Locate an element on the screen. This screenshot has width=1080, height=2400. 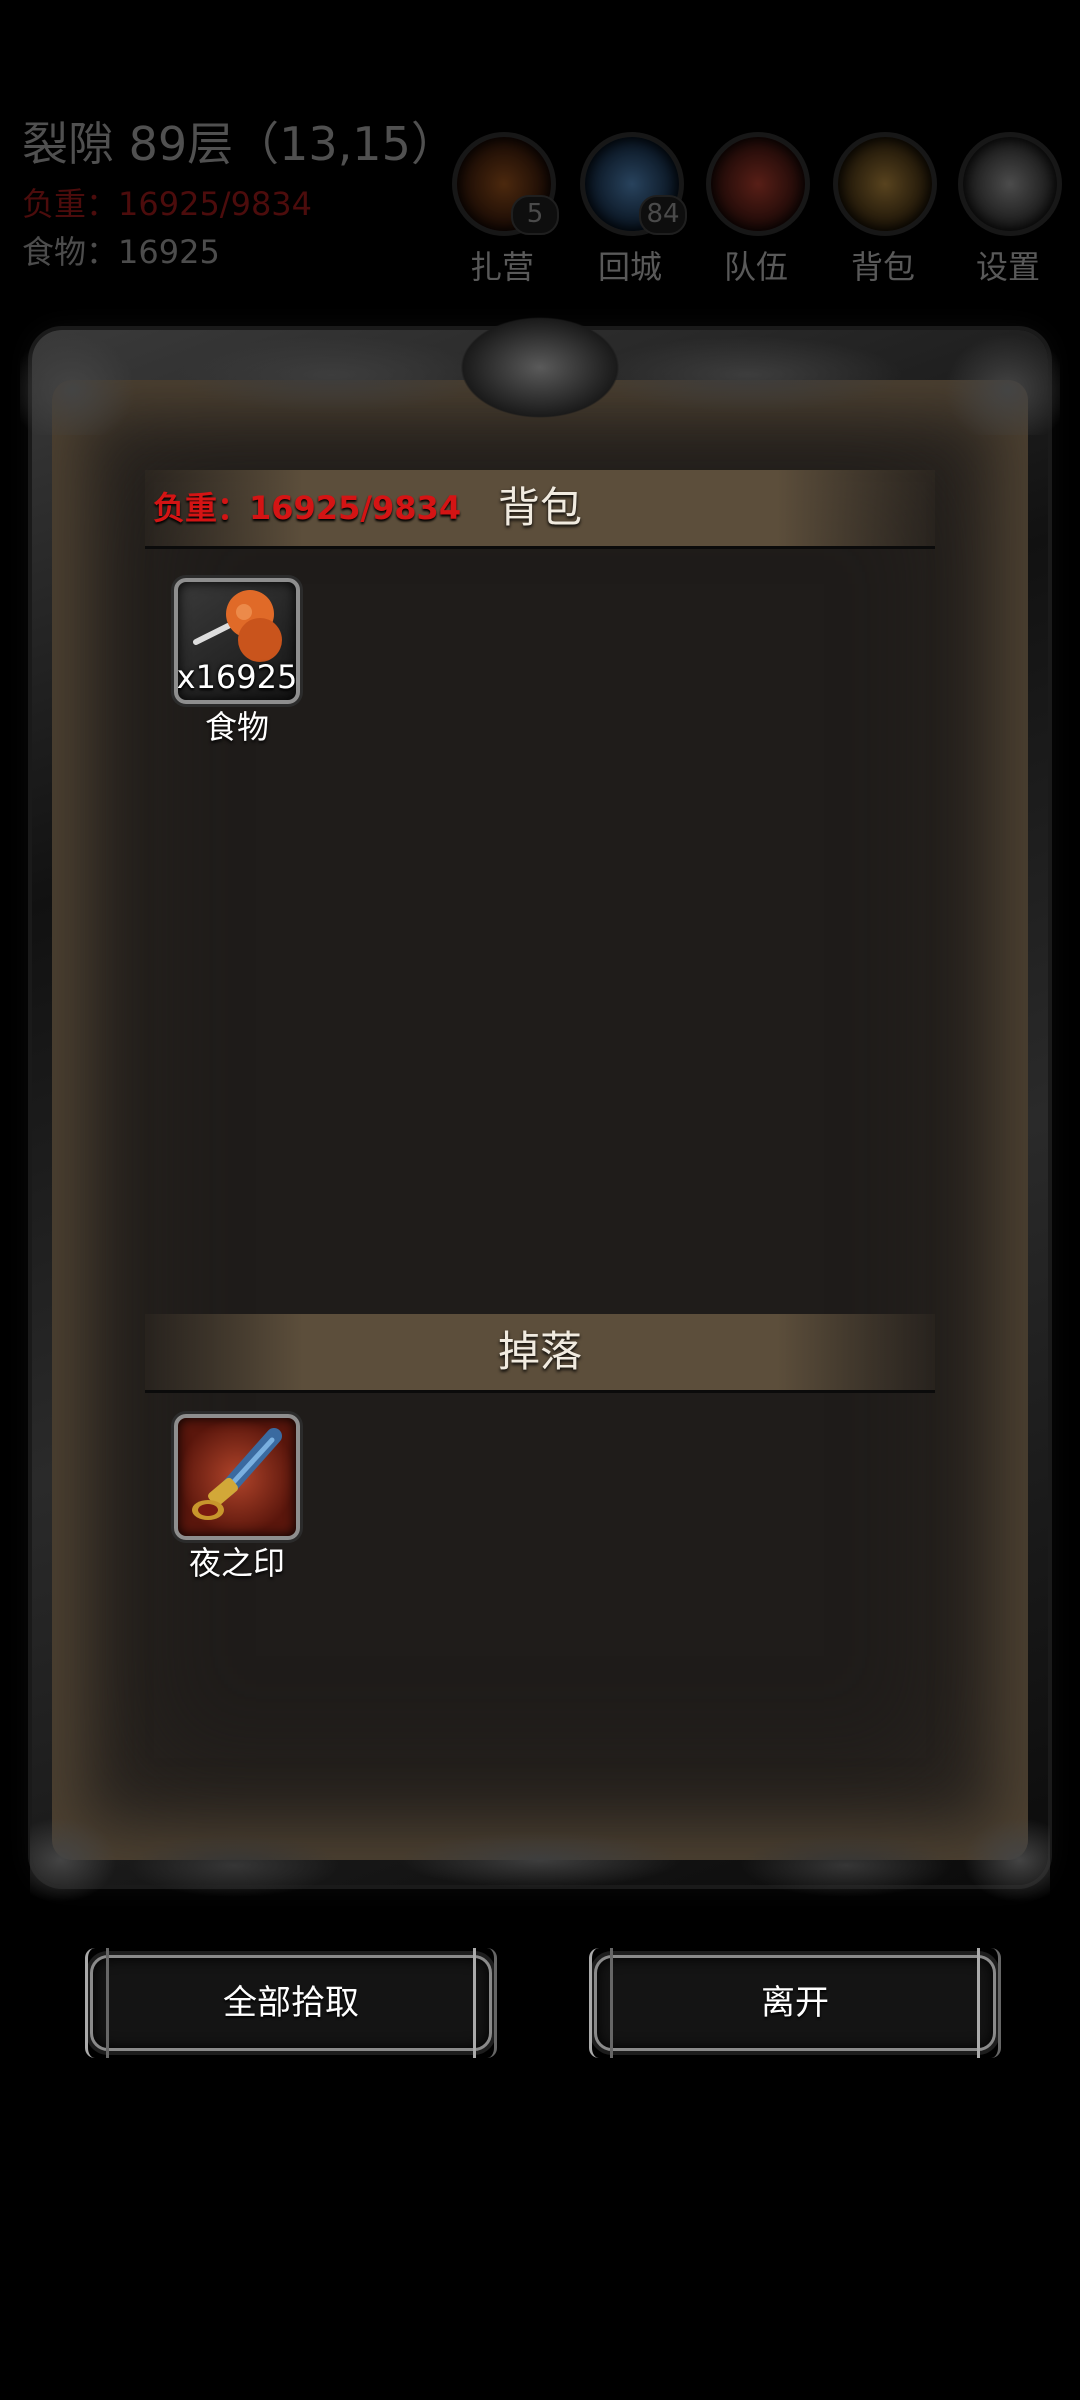
backpack-button: 背包 is located at coordinates (885, 210).